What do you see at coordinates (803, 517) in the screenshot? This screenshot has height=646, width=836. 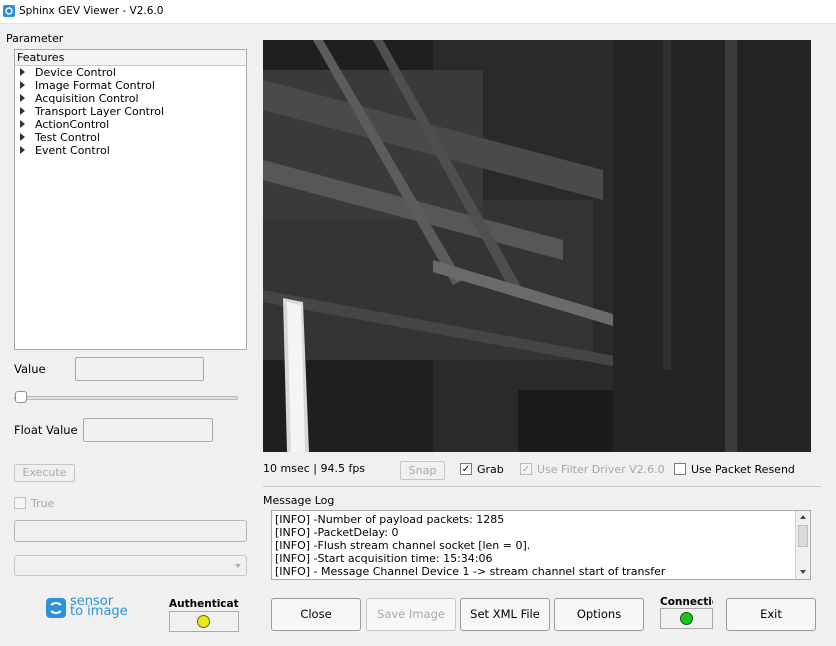 I see `scroll-up-icon` at bounding box center [803, 517].